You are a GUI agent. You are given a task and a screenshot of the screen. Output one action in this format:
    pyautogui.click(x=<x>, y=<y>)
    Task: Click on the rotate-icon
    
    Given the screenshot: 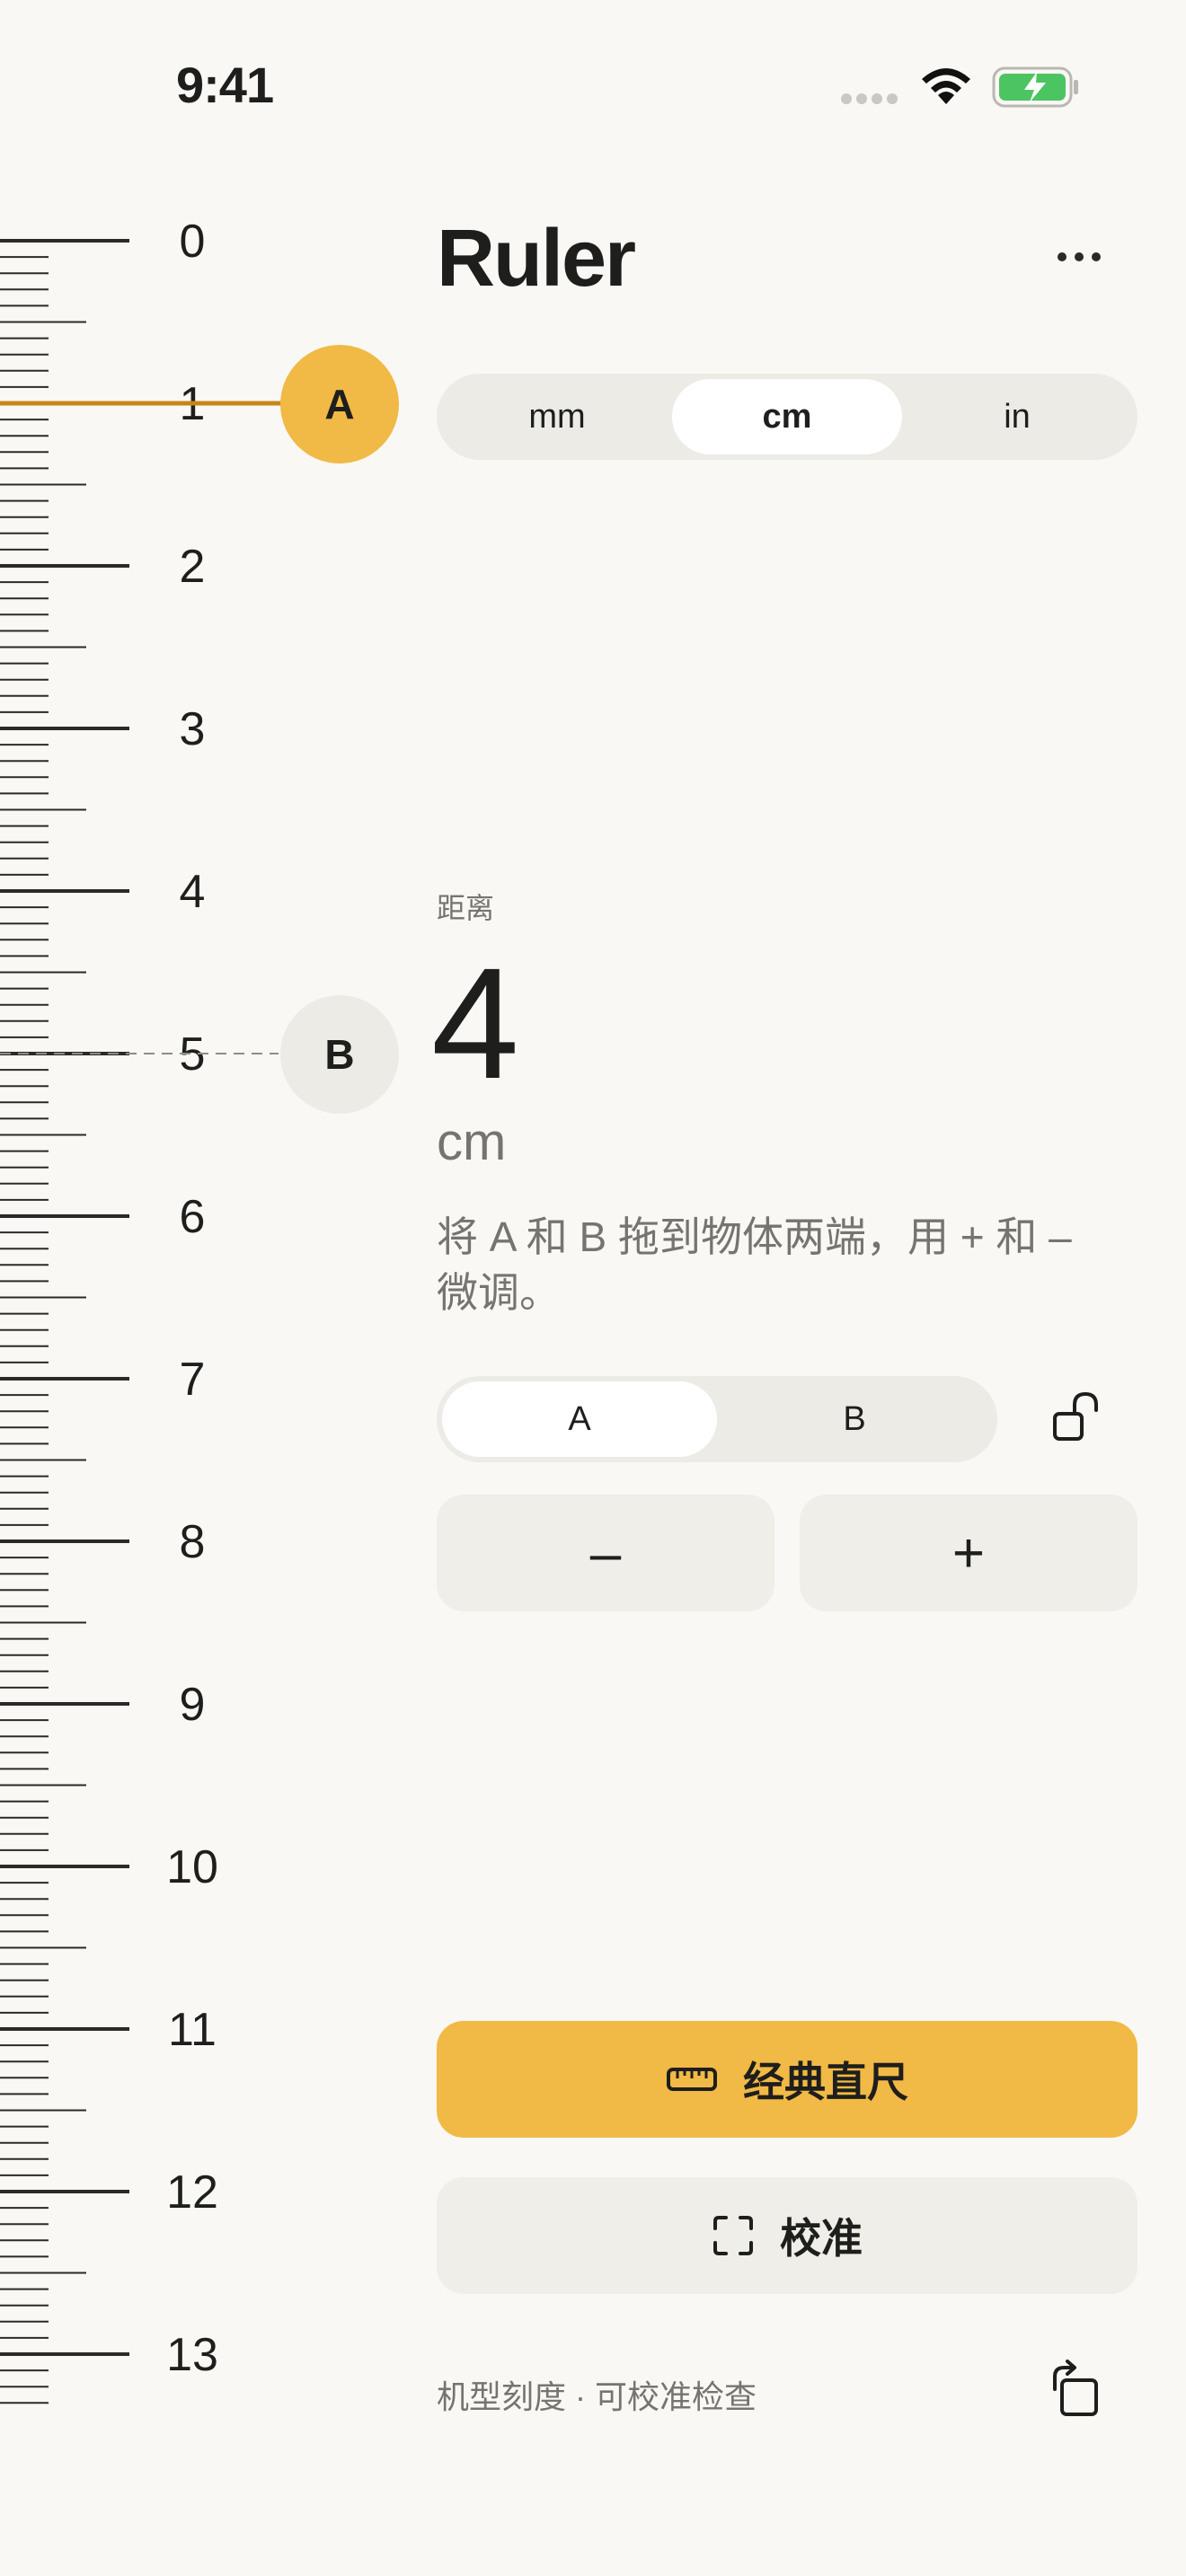 What is the action you would take?
    pyautogui.click(x=1074, y=2389)
    